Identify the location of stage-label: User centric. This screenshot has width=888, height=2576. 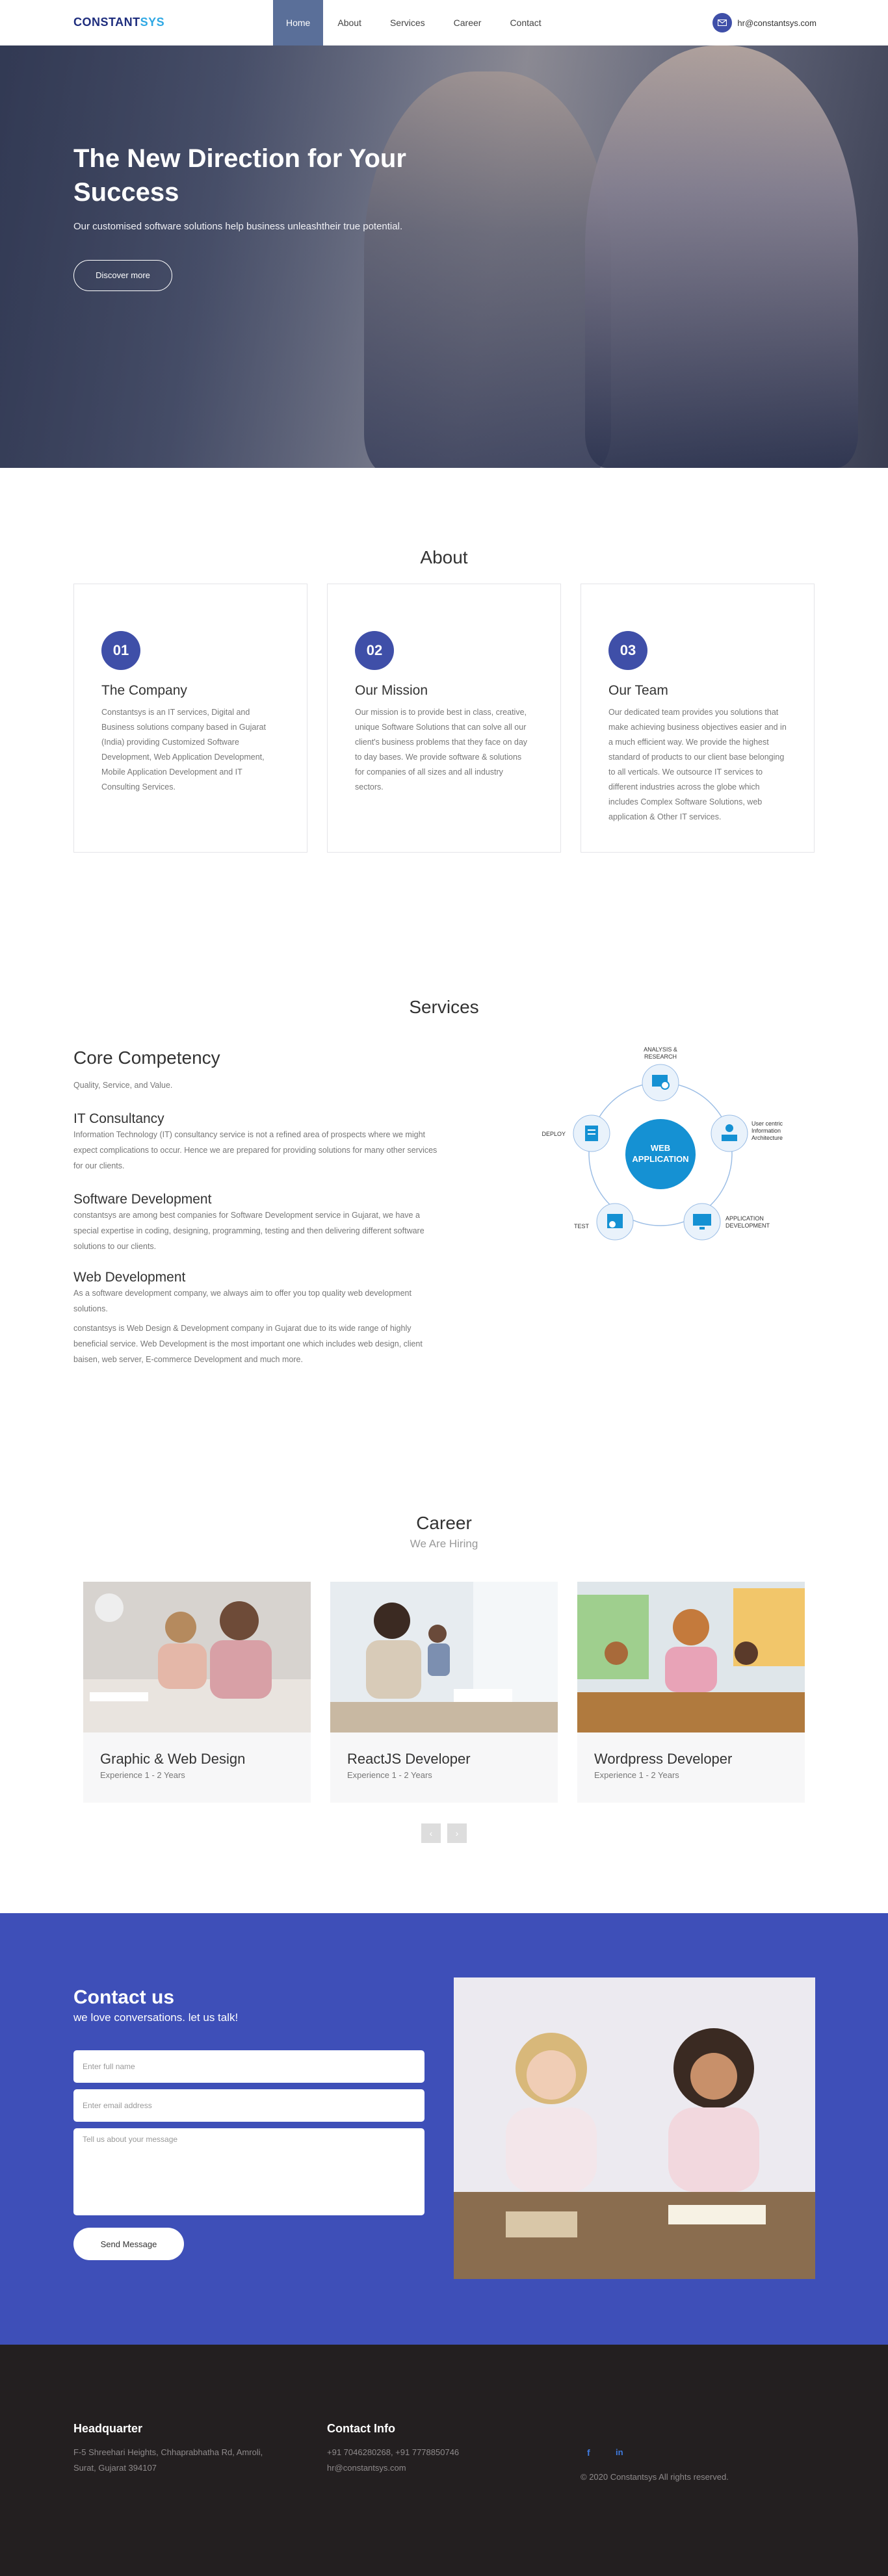
(767, 1124).